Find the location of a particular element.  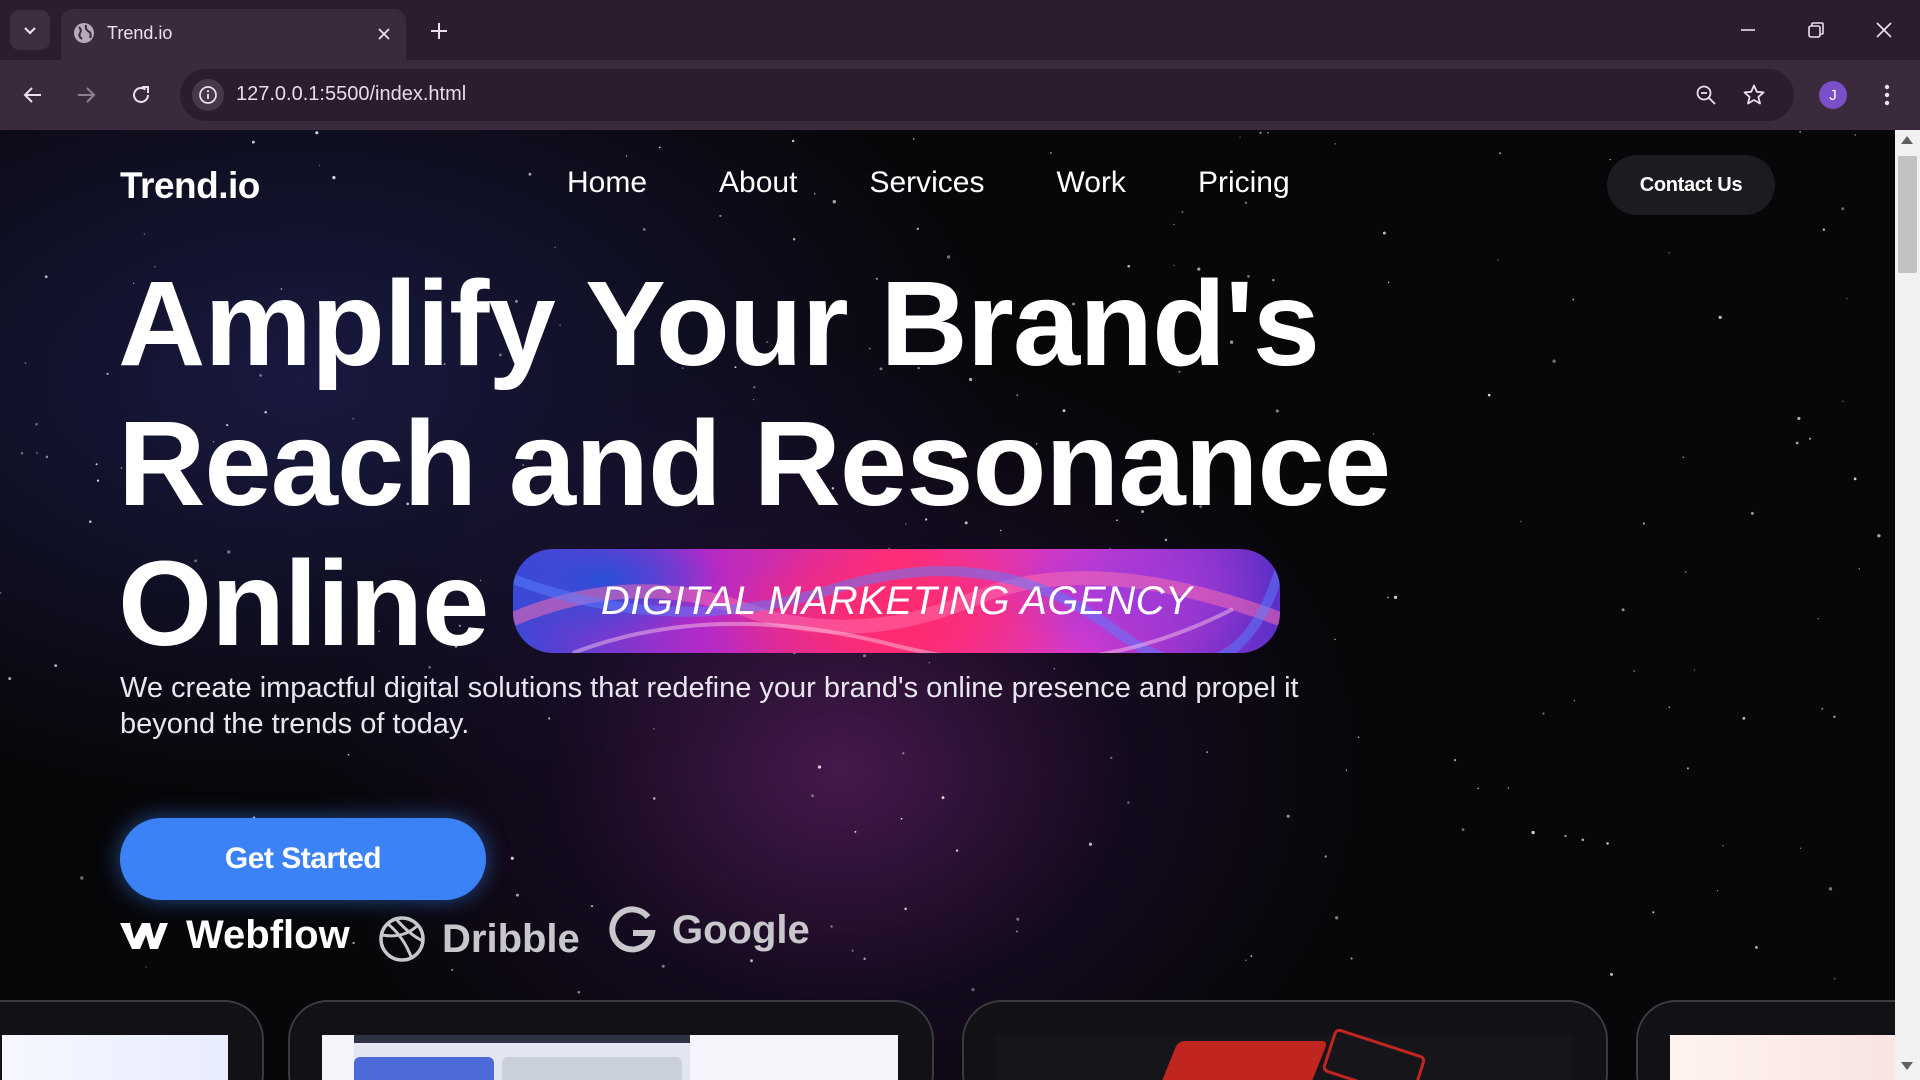

new-tab-button is located at coordinates (439, 31).